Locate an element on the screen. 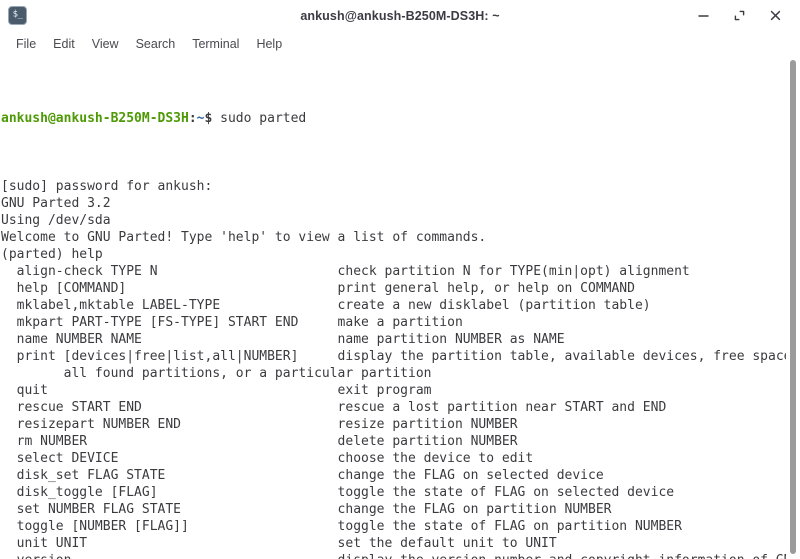 The image size is (800, 559). terminal-icon: $_ is located at coordinates (17, 15).